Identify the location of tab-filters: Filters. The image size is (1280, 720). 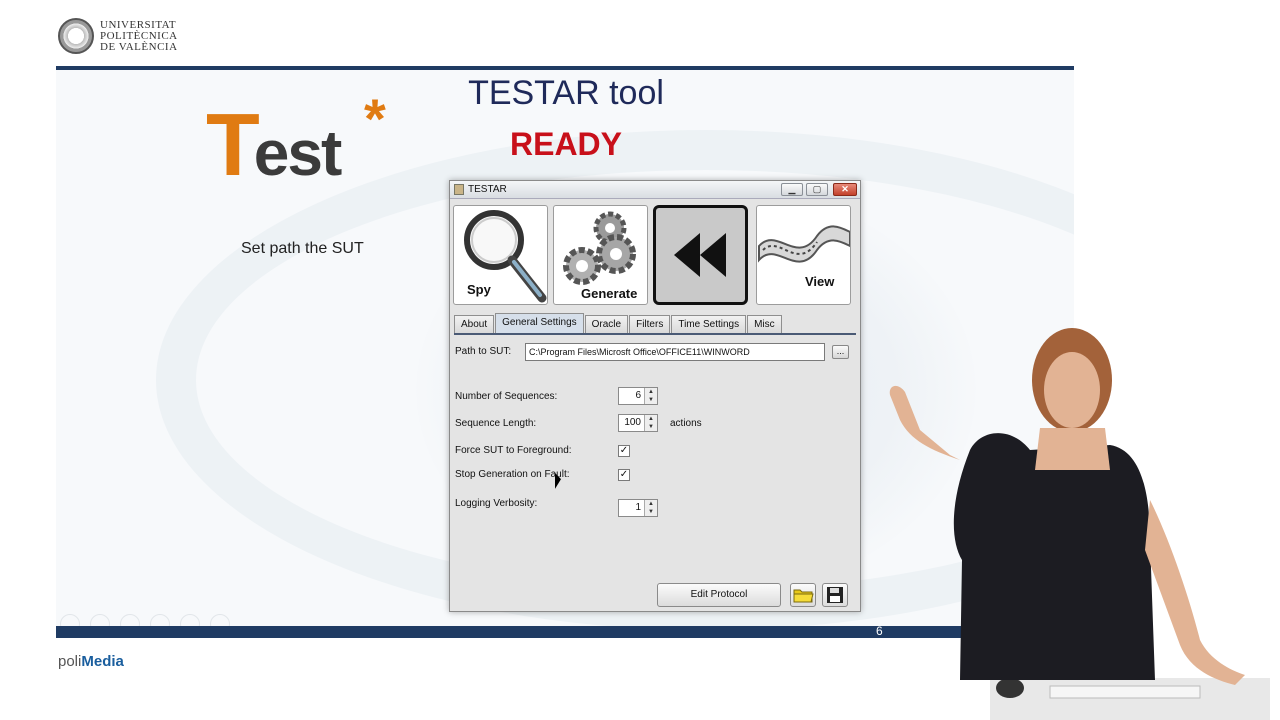
(650, 324).